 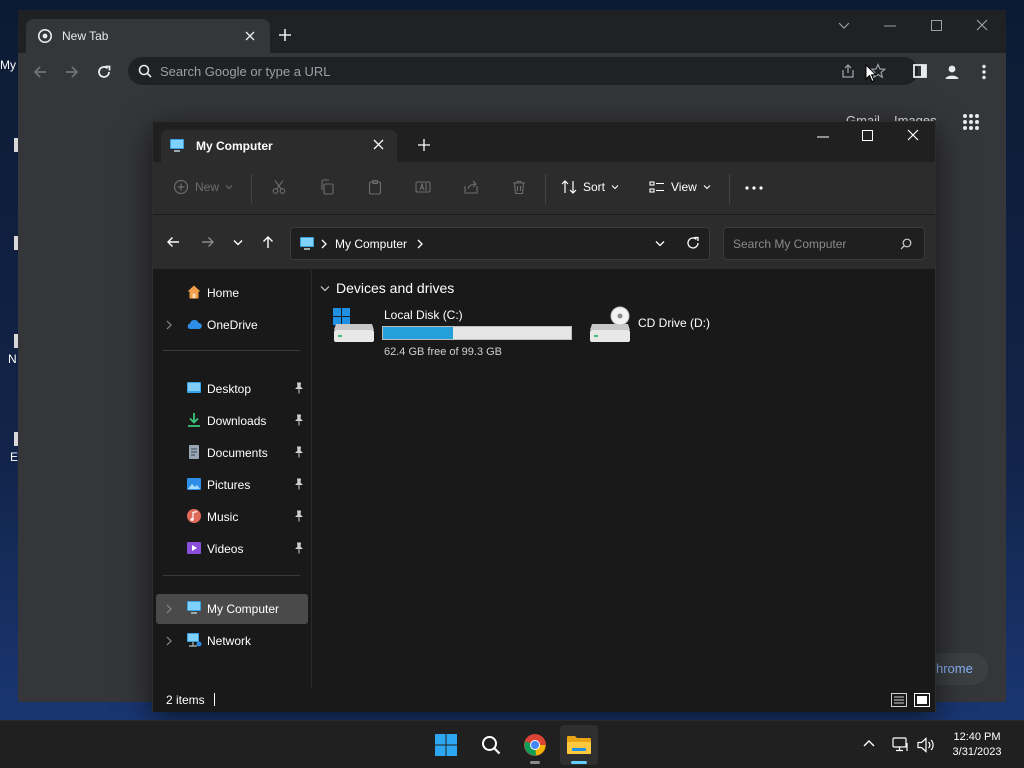 I want to click on view-button: View, so click(x=680, y=187).